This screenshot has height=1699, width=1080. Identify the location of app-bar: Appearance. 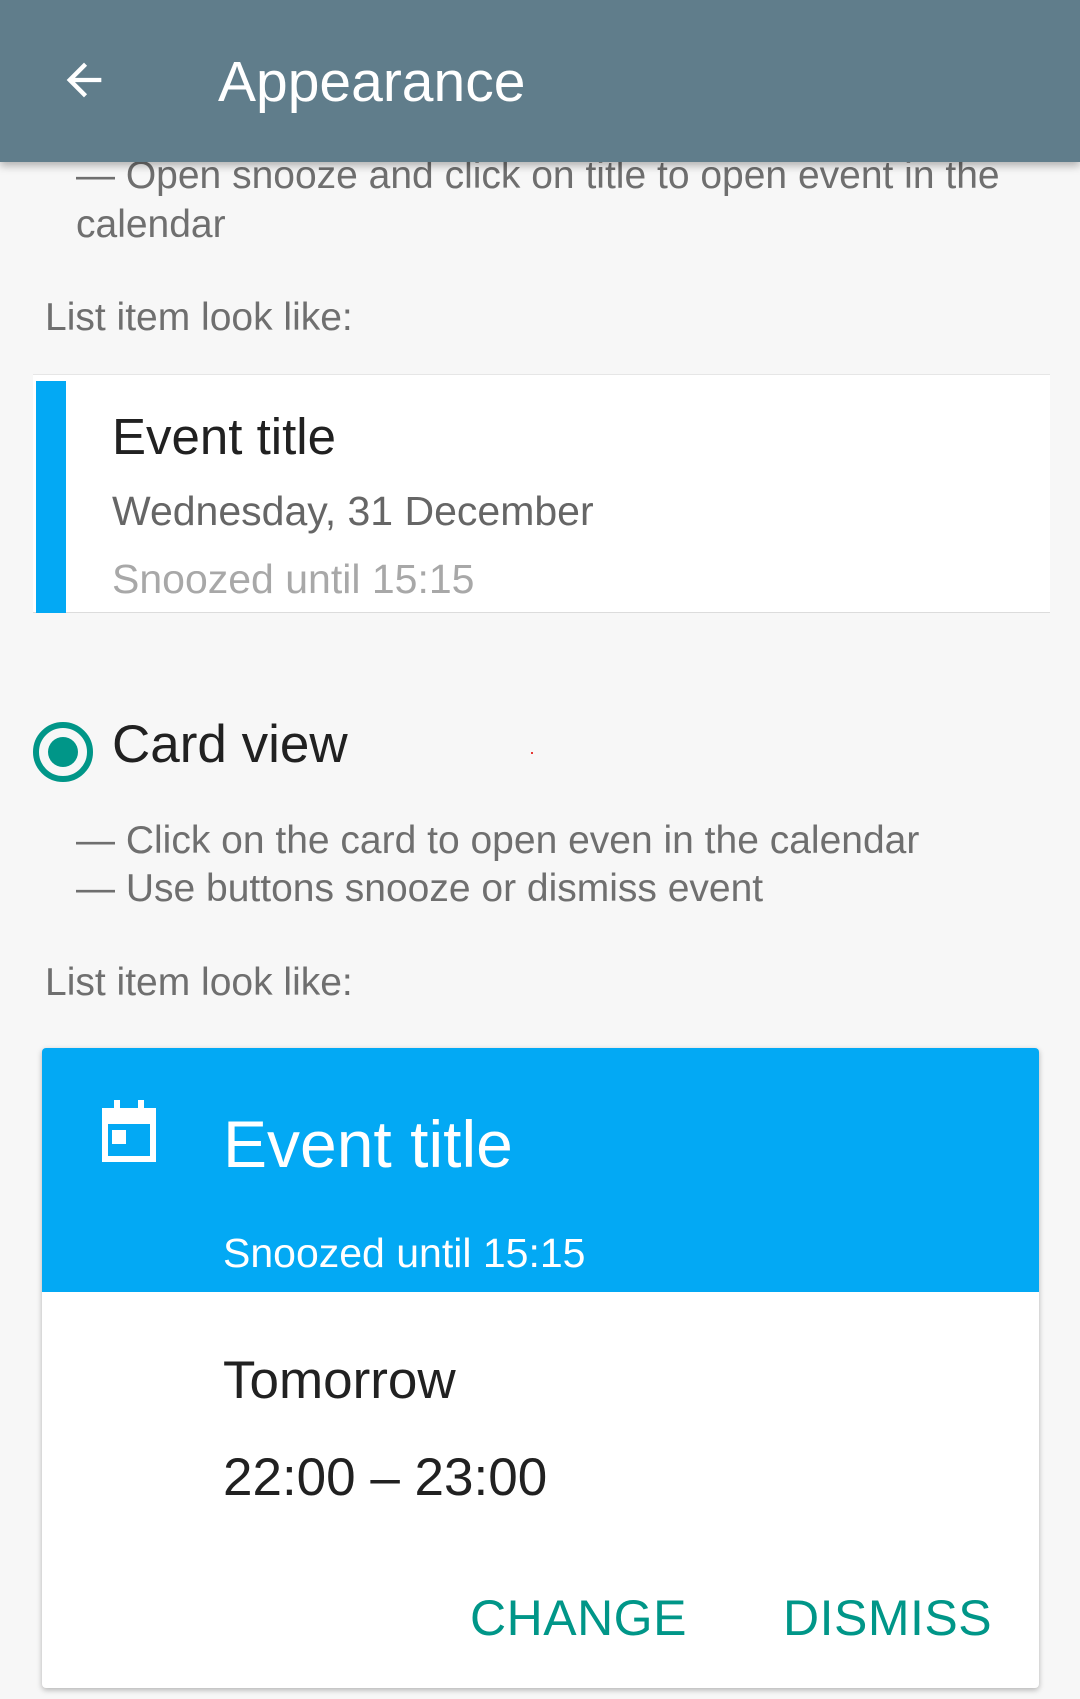
(540, 81).